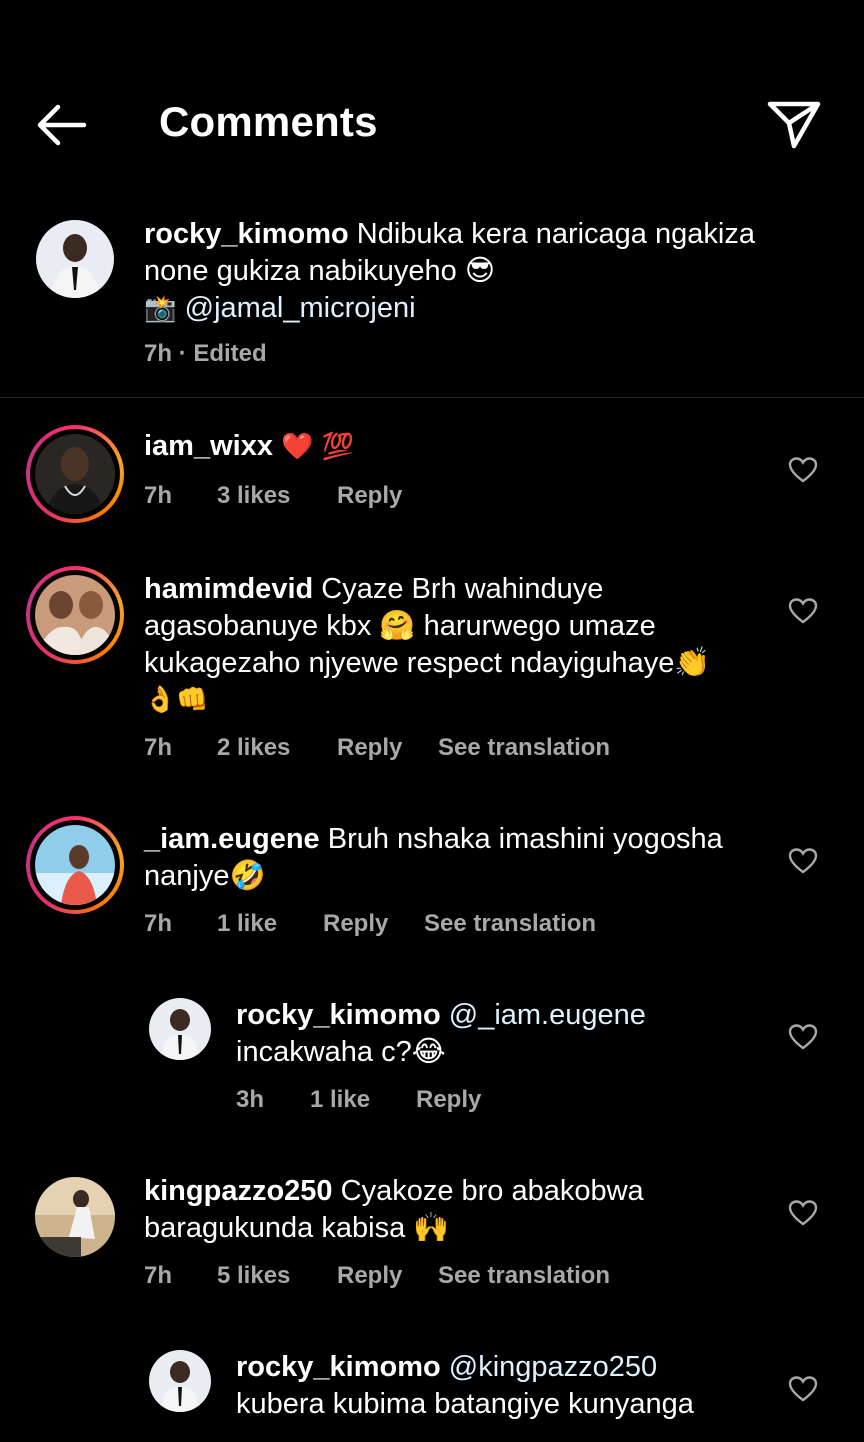  Describe the element at coordinates (427, 663) in the screenshot. I see `comment-text: kukagezaho njyewe respect ndayiguhaye👏` at that location.